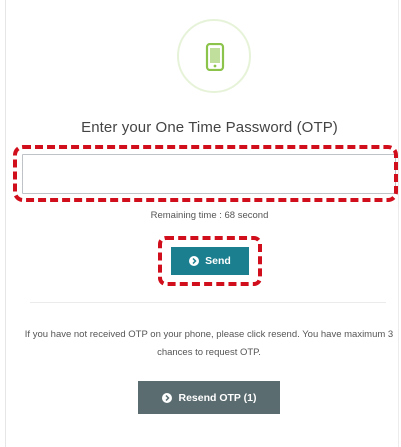  What do you see at coordinates (209, 174) in the screenshot?
I see `otp-input` at bounding box center [209, 174].